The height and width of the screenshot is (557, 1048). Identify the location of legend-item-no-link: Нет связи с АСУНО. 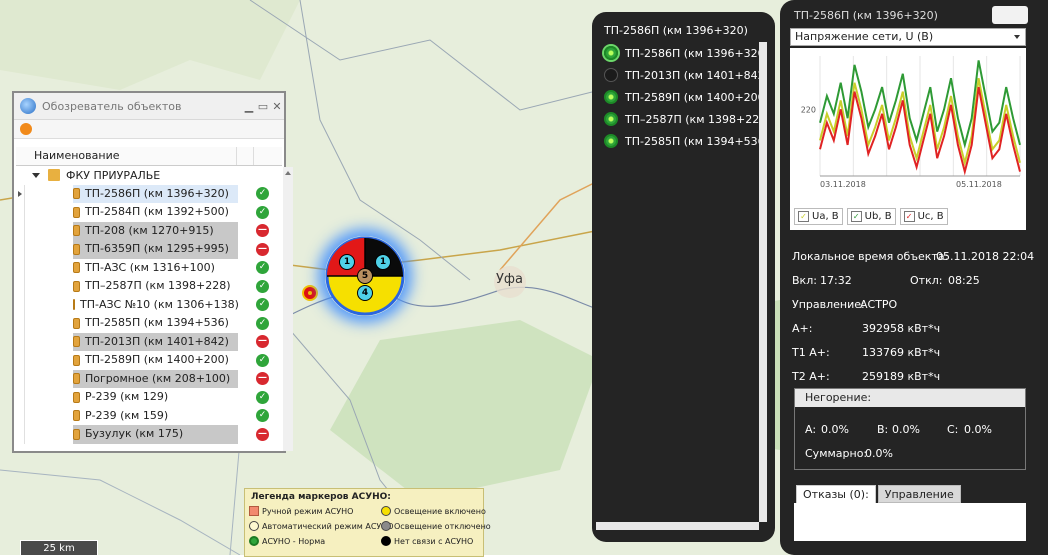
(427, 541).